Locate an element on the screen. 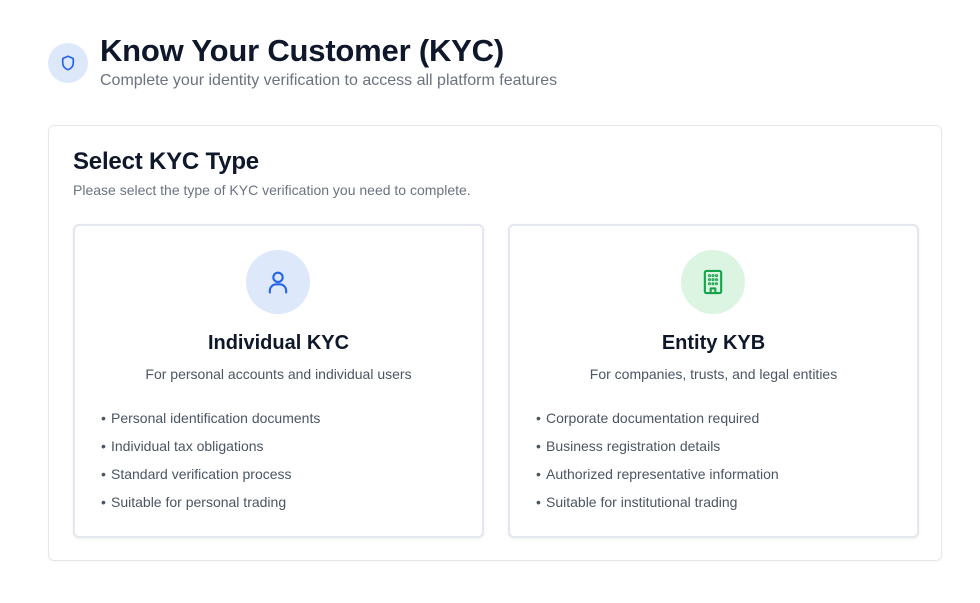  feature-text: Suitable for personal trading is located at coordinates (199, 502).